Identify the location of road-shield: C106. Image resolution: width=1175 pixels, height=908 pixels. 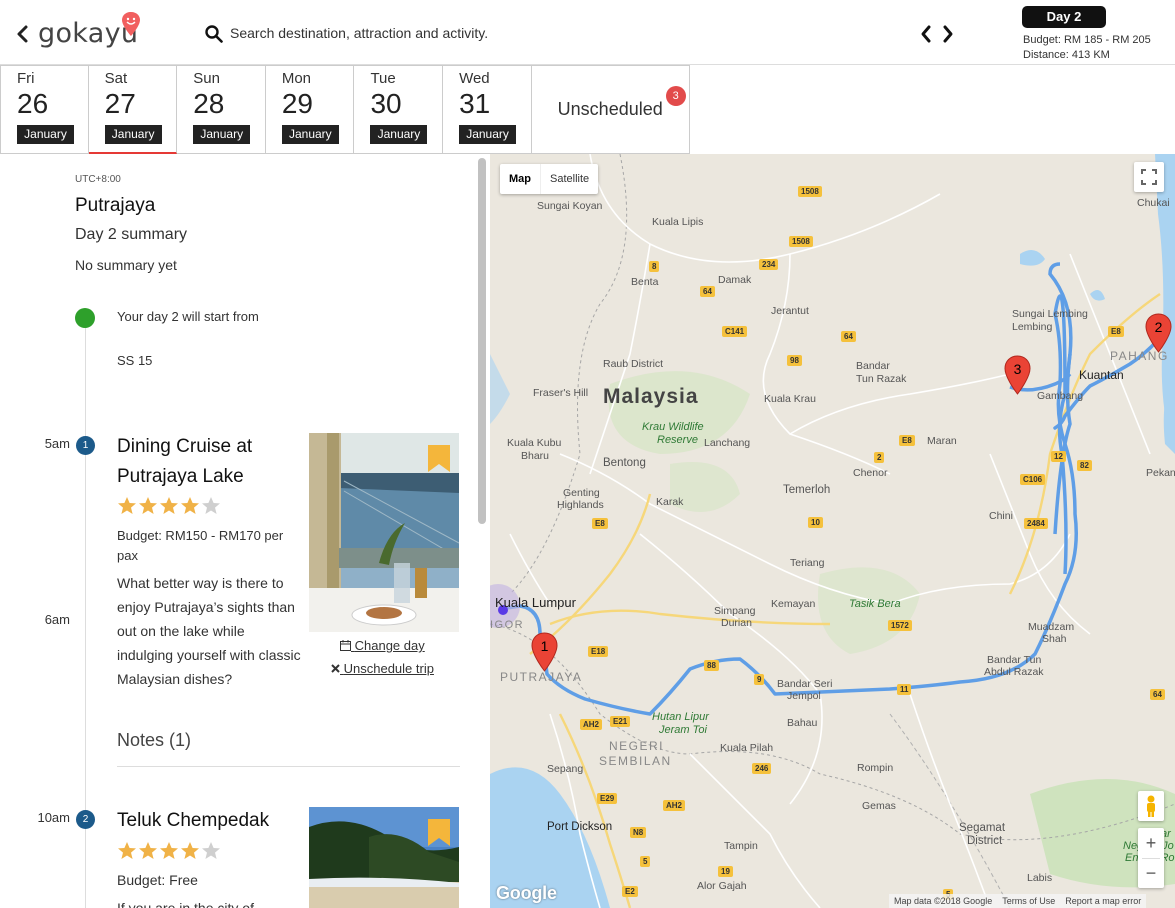
(1033, 479).